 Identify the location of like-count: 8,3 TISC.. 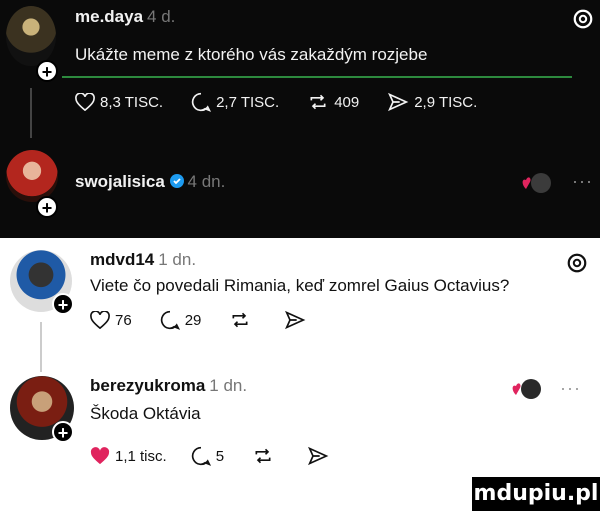
(132, 102).